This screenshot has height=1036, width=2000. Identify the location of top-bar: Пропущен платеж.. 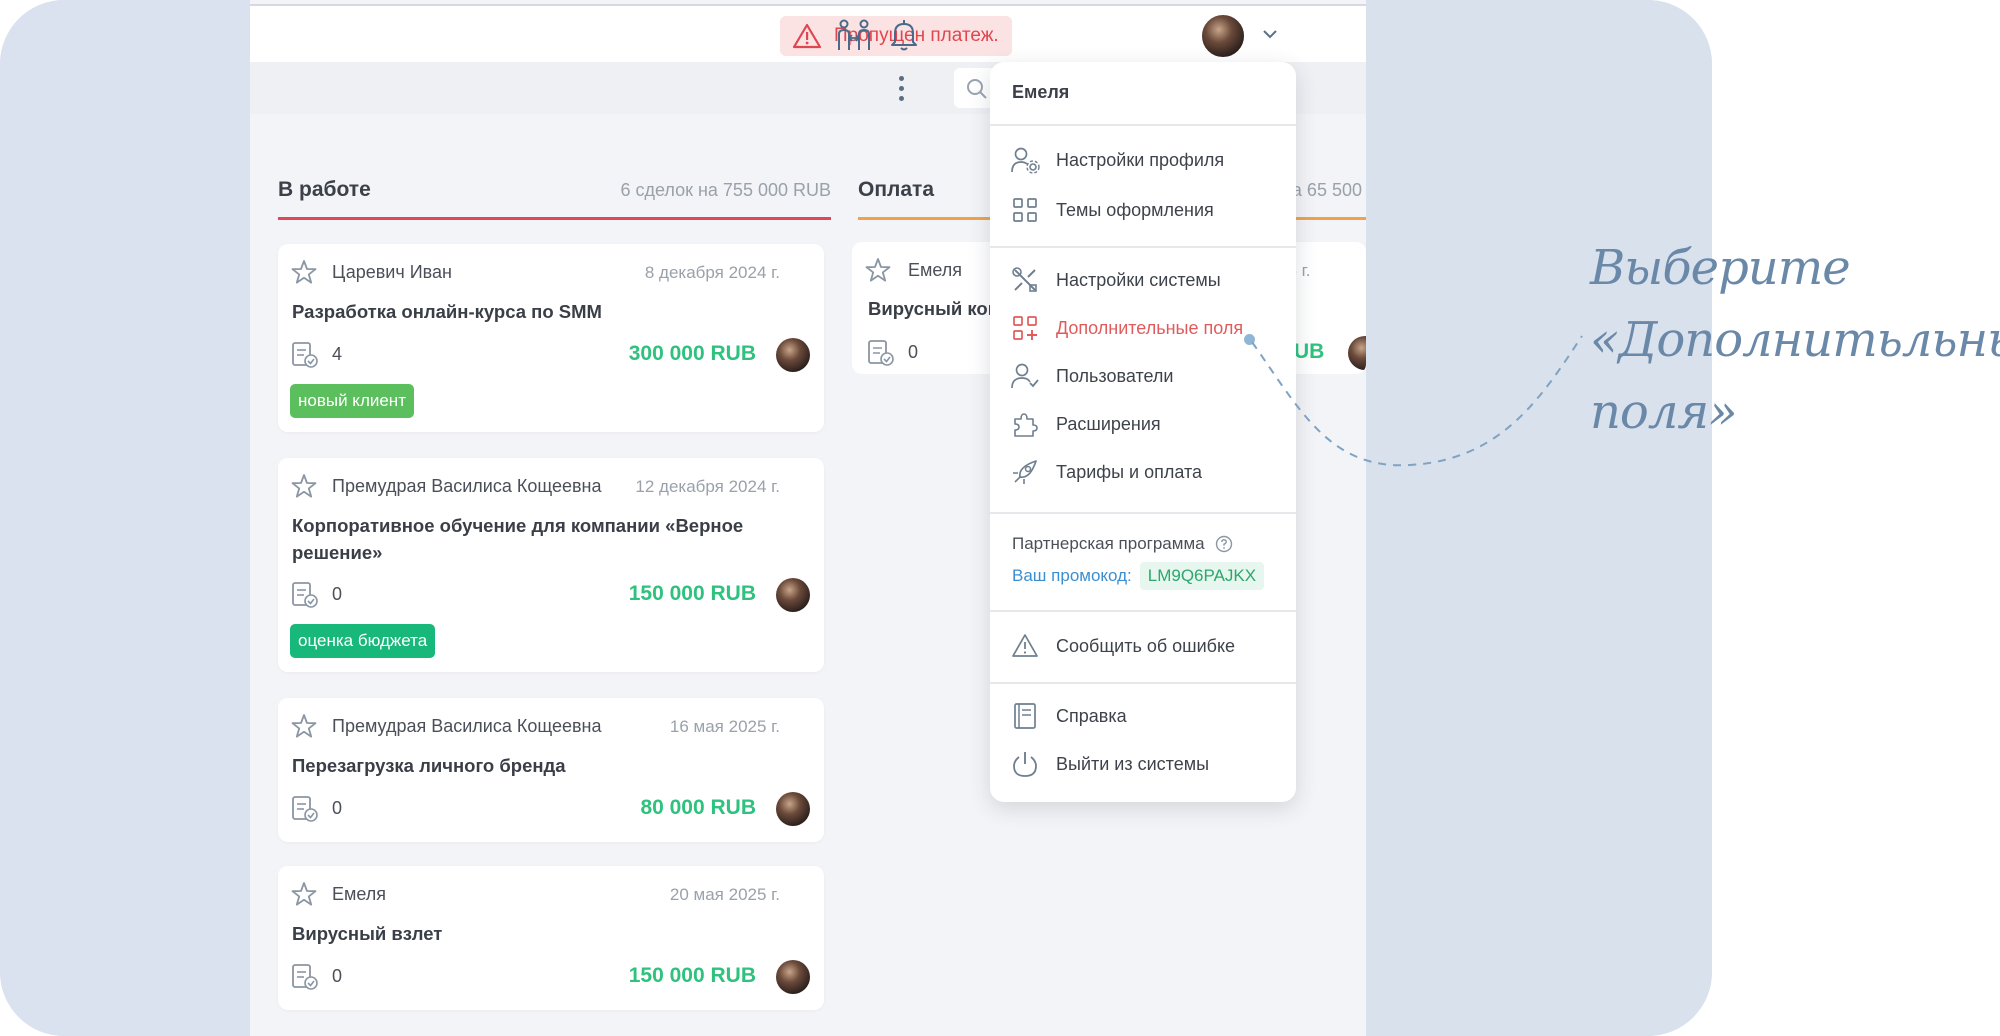
(808, 33).